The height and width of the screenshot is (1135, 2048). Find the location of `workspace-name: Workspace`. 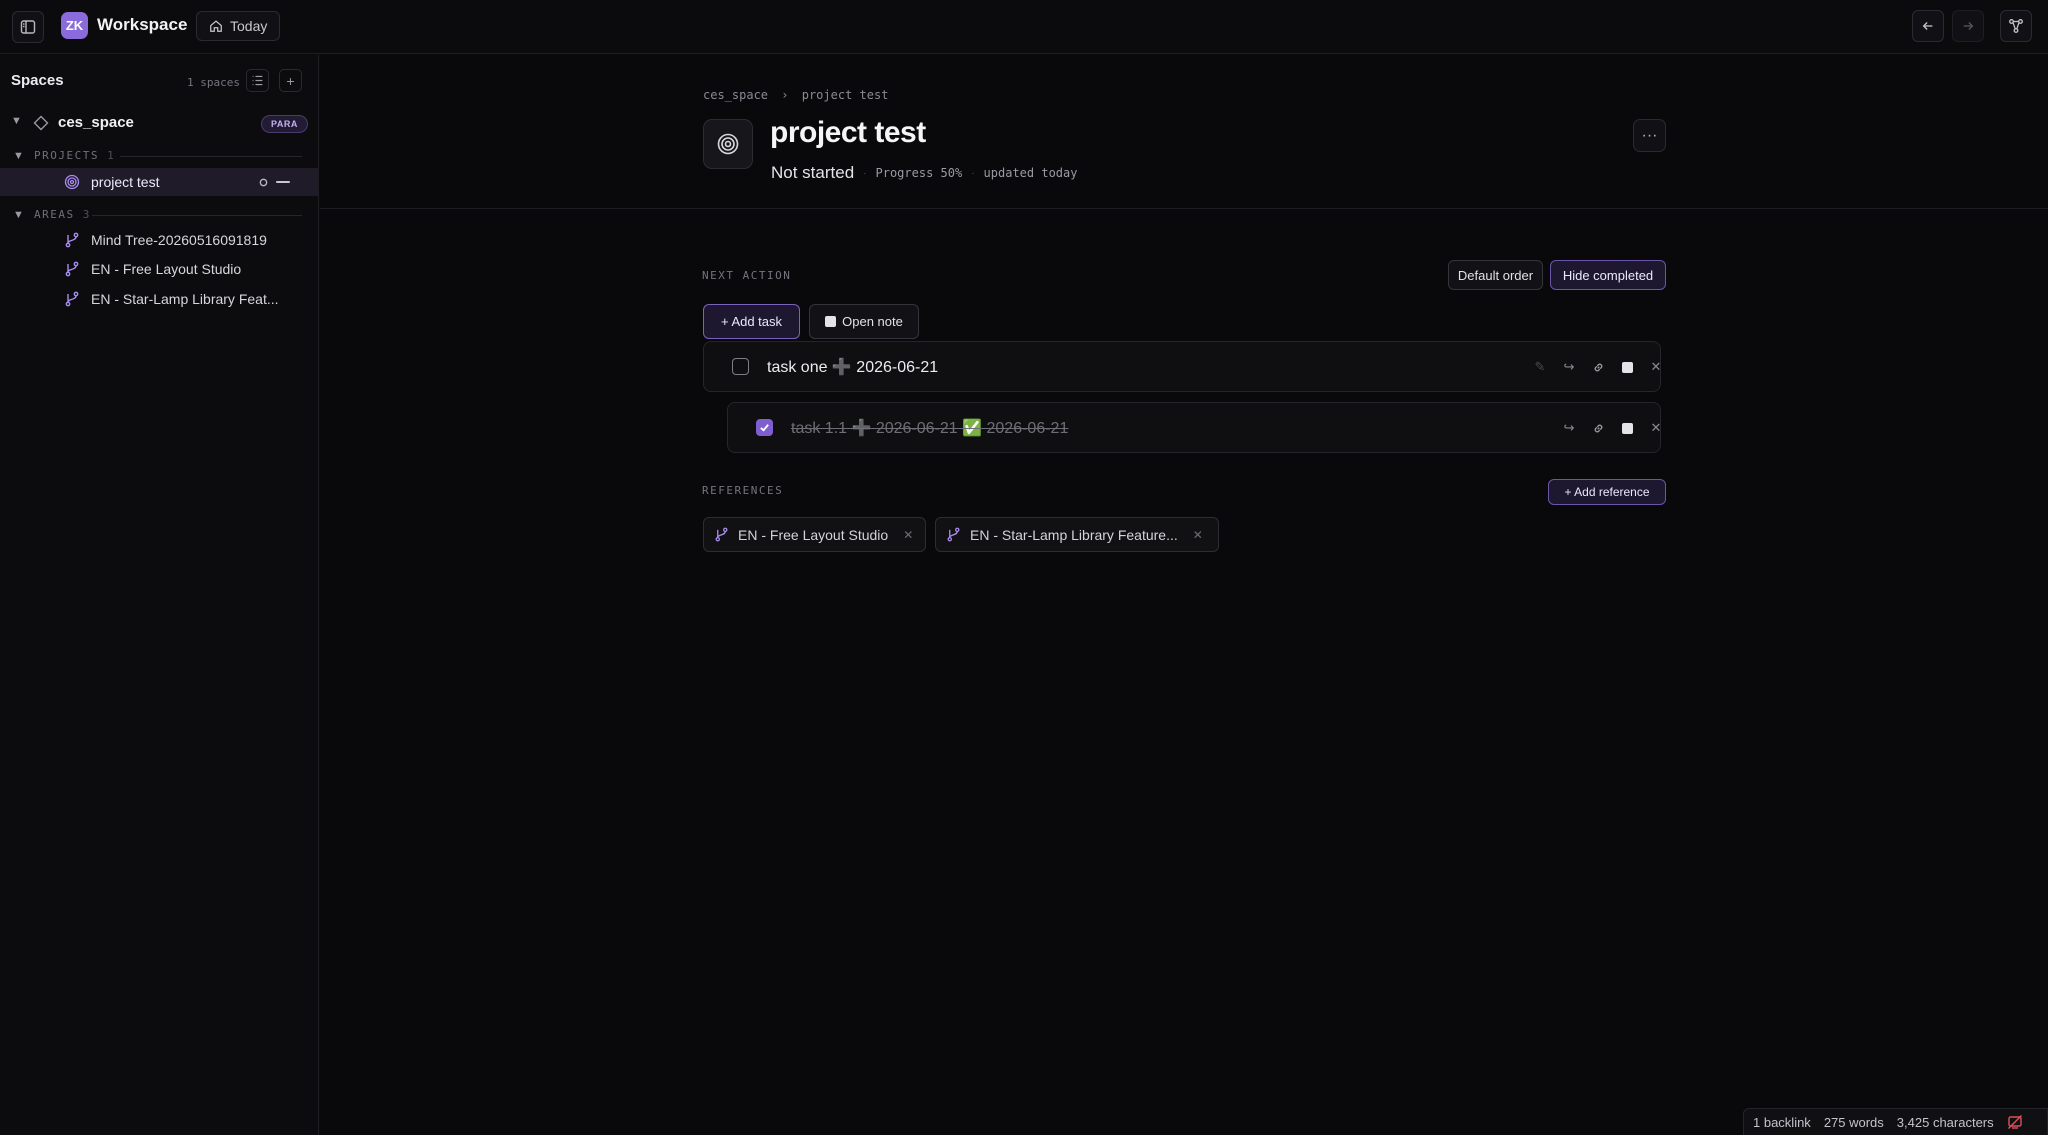

workspace-name: Workspace is located at coordinates (142, 25).